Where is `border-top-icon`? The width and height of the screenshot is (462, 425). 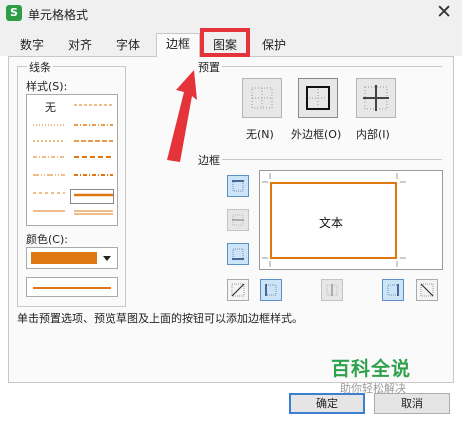 border-top-icon is located at coordinates (238, 186).